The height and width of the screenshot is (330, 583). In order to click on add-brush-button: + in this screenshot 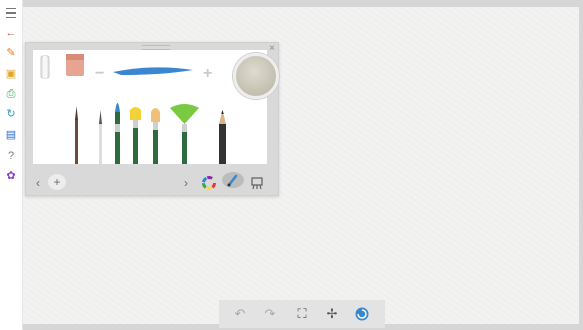, I will do `click(57, 182)`.